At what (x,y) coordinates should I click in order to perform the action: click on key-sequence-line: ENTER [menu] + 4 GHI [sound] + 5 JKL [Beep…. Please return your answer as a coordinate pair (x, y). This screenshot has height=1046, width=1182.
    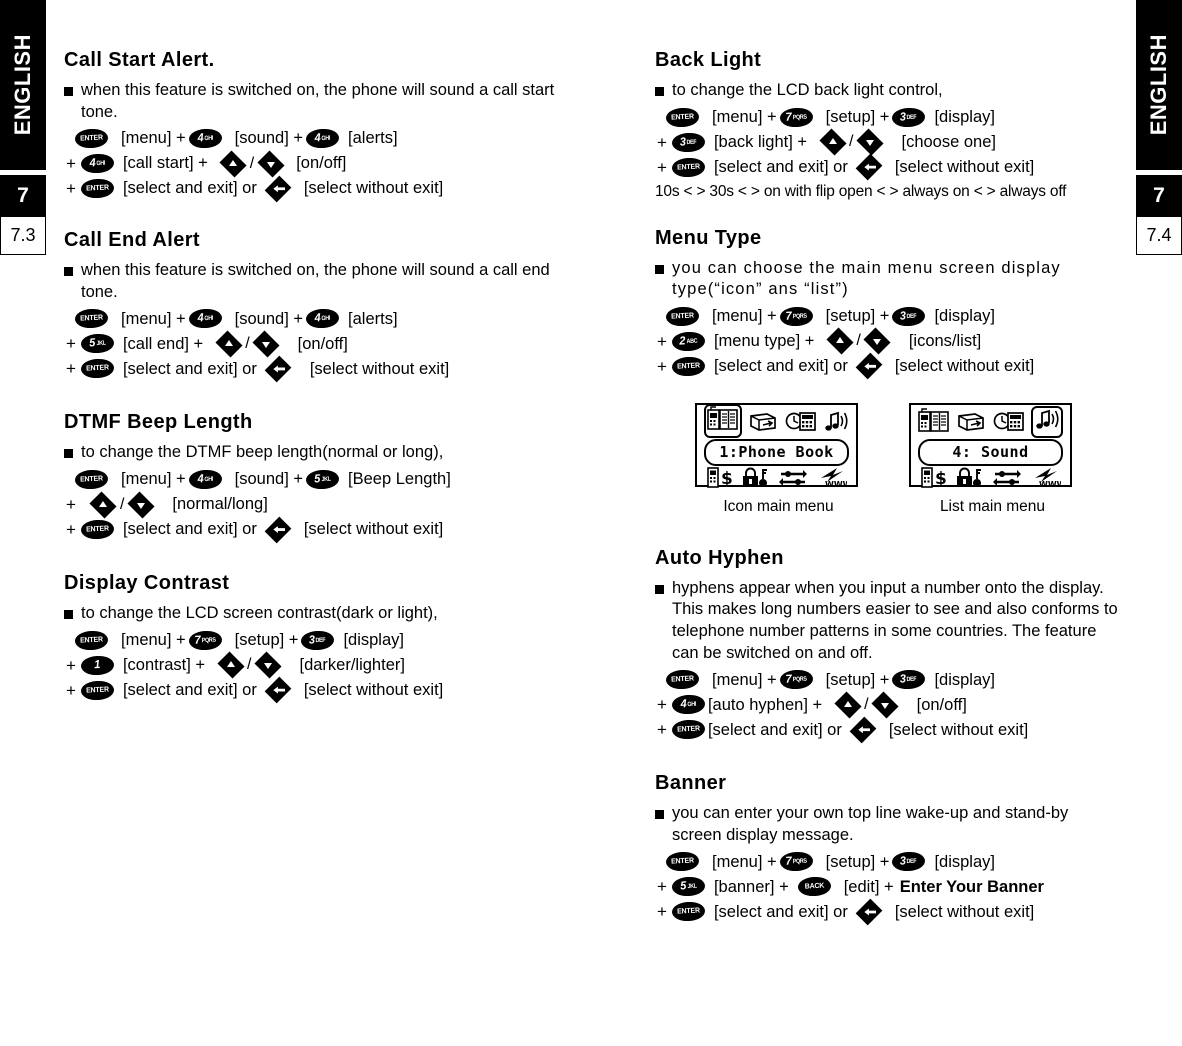
    Looking at the image, I should click on (314, 479).